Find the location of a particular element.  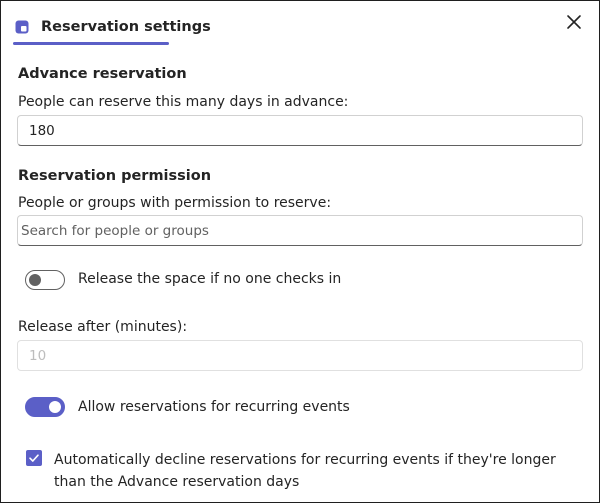

close-button is located at coordinates (574, 22).